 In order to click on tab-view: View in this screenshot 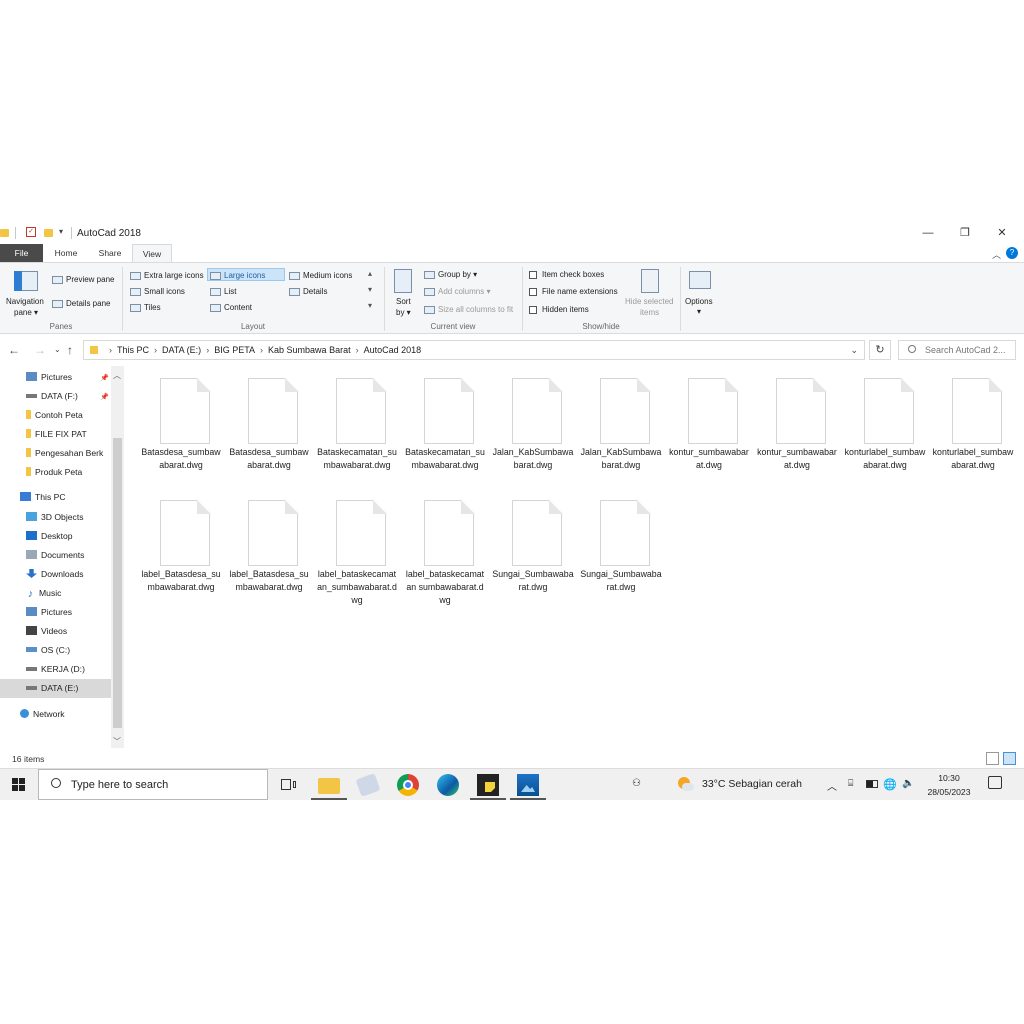, I will do `click(152, 253)`.